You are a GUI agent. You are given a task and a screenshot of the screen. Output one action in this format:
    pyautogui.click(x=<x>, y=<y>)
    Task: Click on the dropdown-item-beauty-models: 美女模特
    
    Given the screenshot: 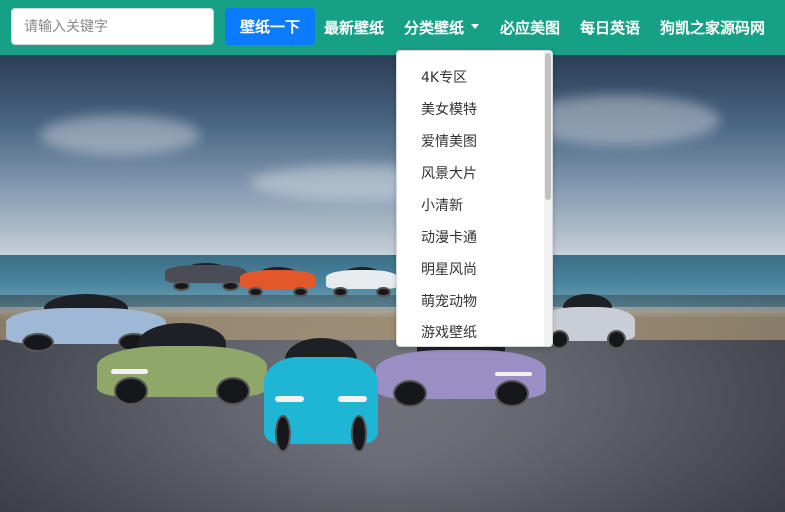 What is the action you would take?
    pyautogui.click(x=449, y=109)
    